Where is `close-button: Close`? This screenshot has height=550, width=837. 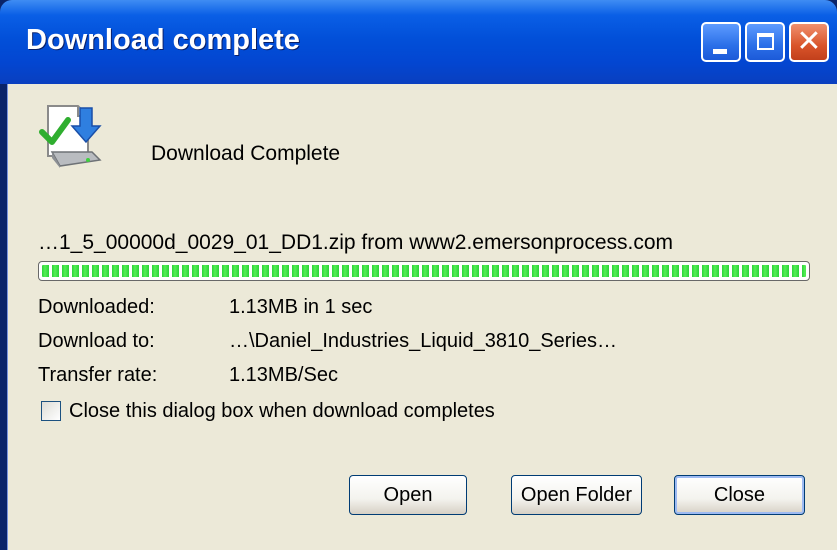
close-button: Close is located at coordinates (739, 495).